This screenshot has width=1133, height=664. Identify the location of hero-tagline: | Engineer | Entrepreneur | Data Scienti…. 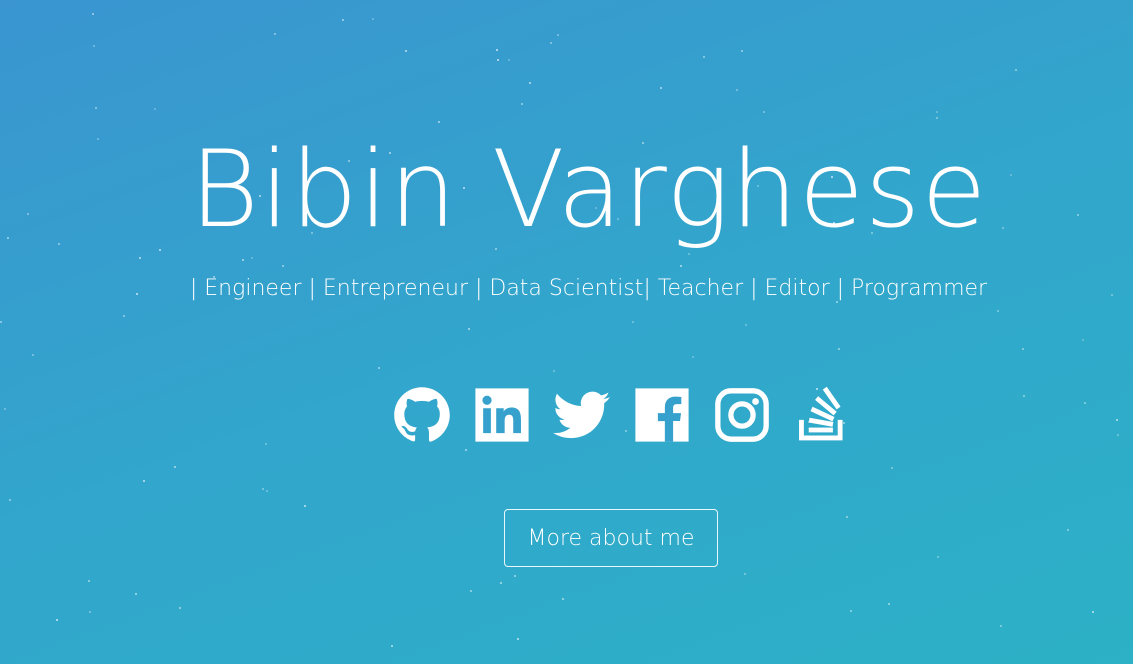
(588, 288).